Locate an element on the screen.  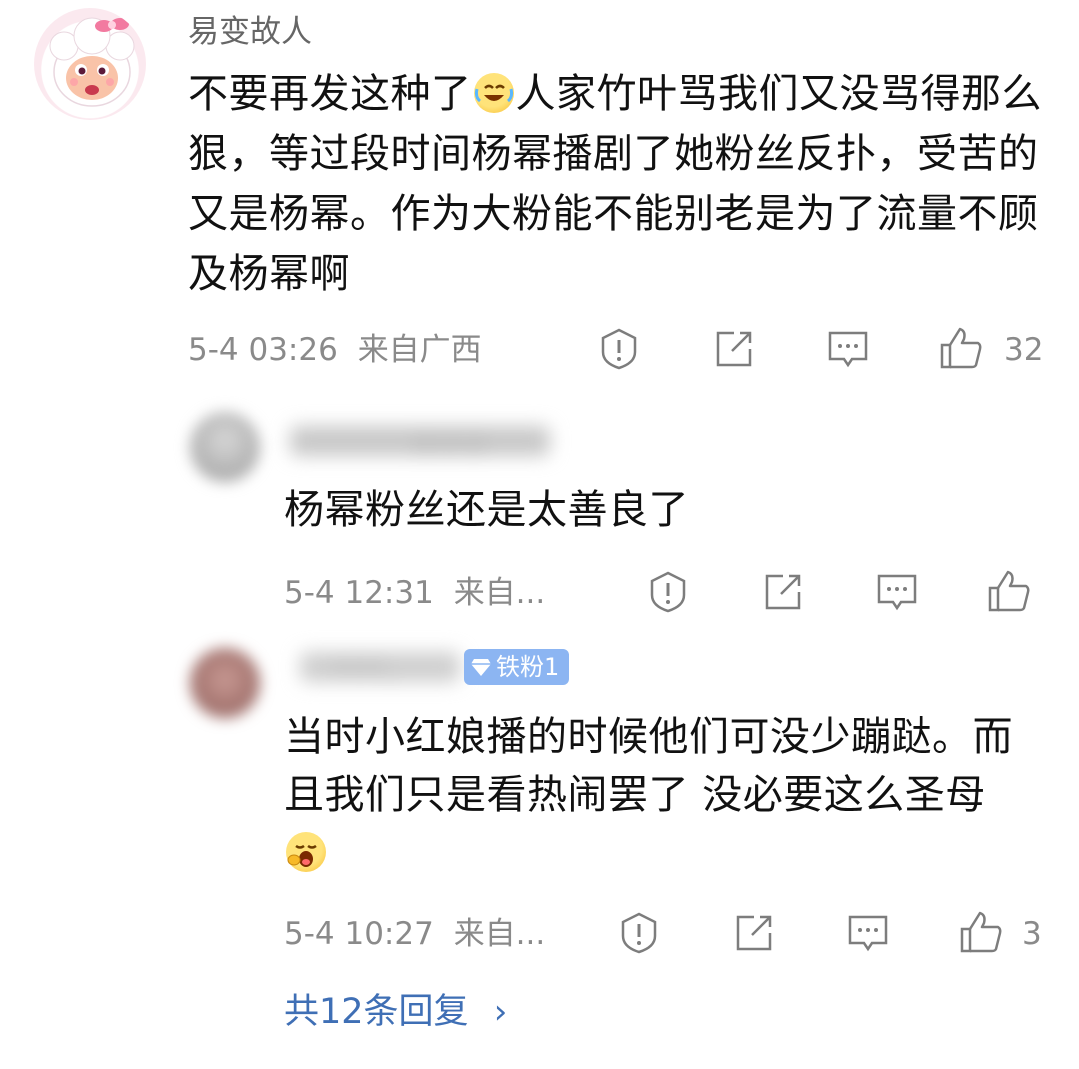
comment-text-part-1: 不要再发这种了 is located at coordinates (330, 94).